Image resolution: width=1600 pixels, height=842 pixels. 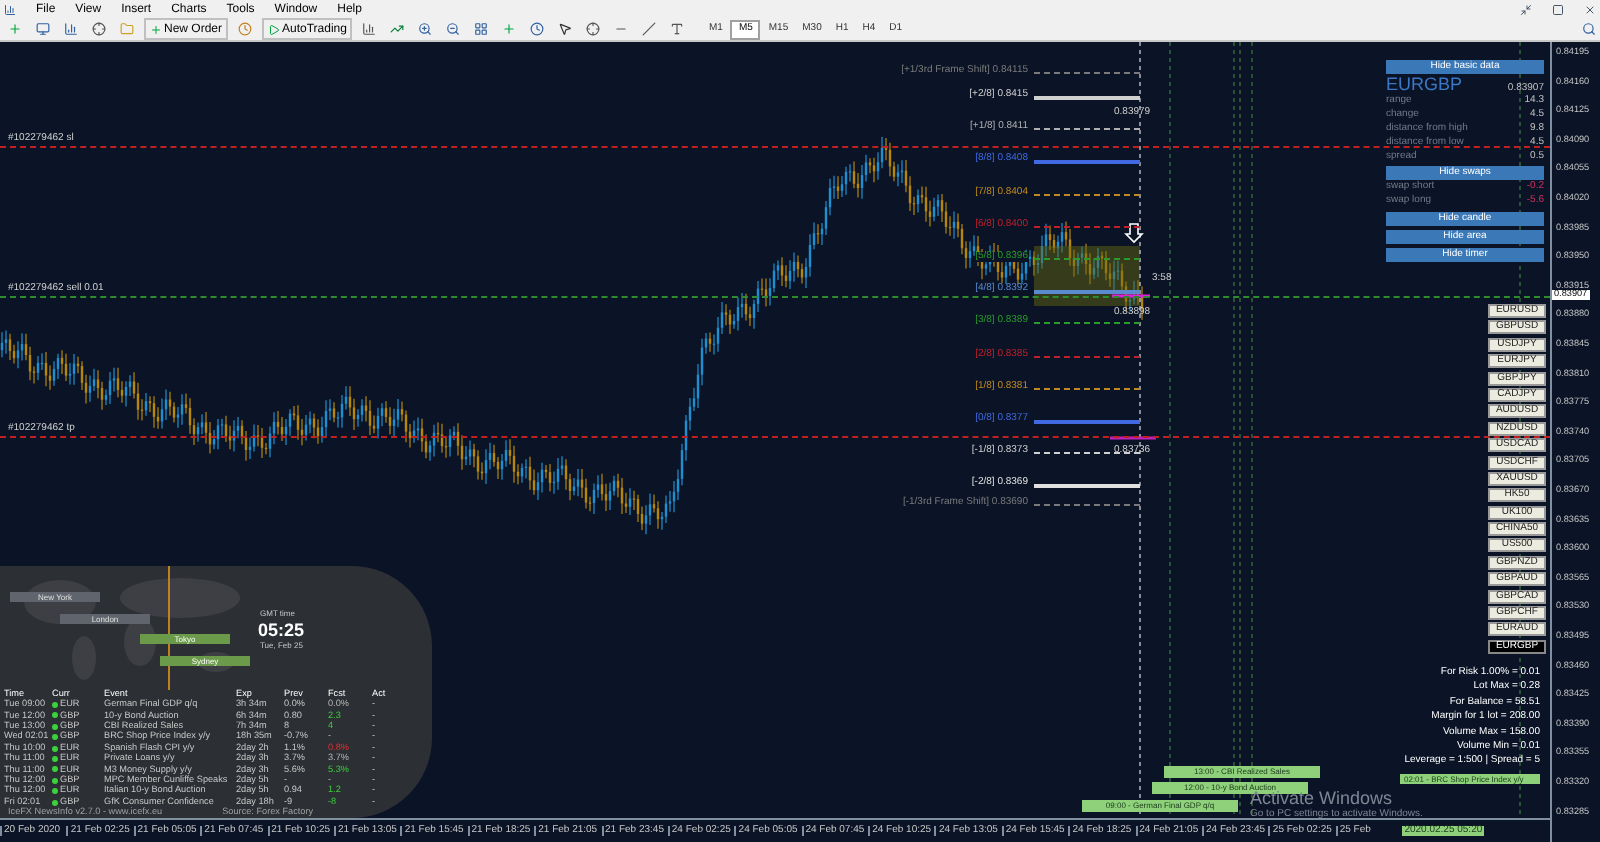 I want to click on clock-time: 05:25, so click(x=281, y=631).